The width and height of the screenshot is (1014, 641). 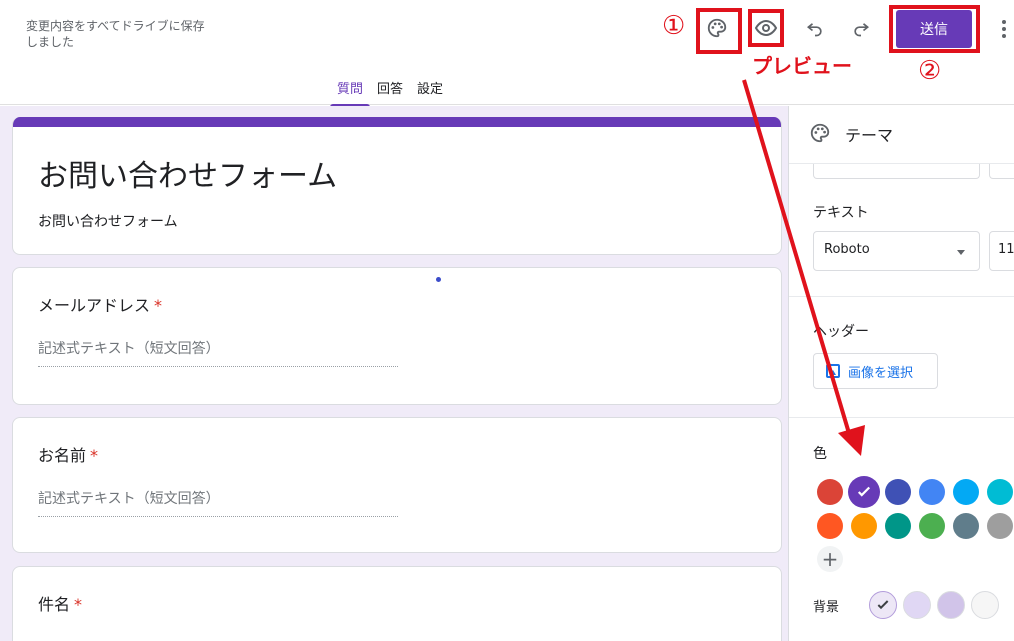 What do you see at coordinates (766, 28) in the screenshot?
I see `annotation-box-preview` at bounding box center [766, 28].